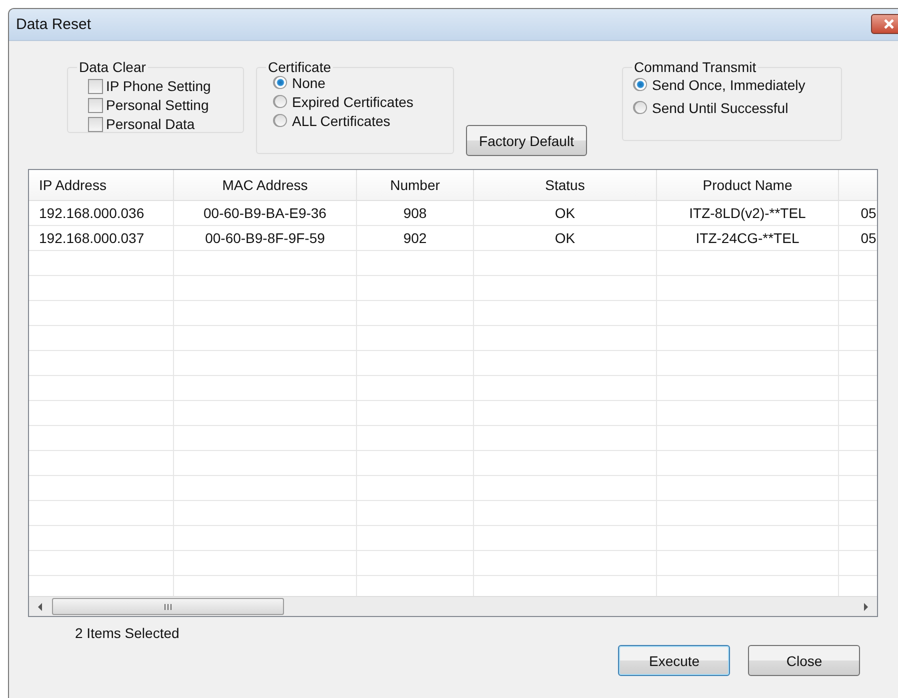  Describe the element at coordinates (804, 660) in the screenshot. I see `dialog-button: Close` at that location.